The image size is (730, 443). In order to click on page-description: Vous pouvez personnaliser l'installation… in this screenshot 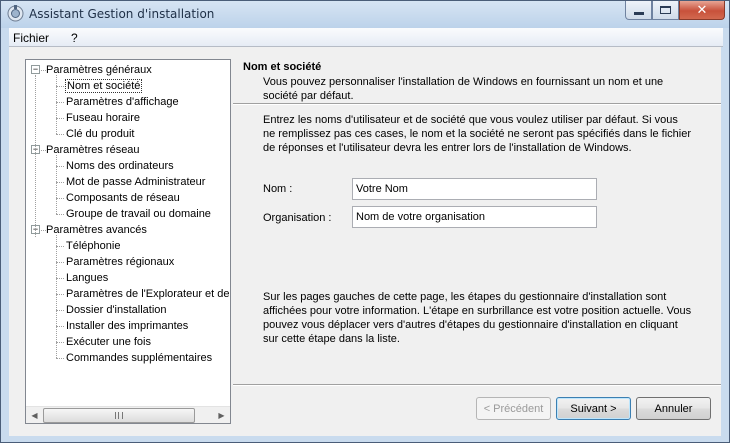, I will do `click(463, 89)`.